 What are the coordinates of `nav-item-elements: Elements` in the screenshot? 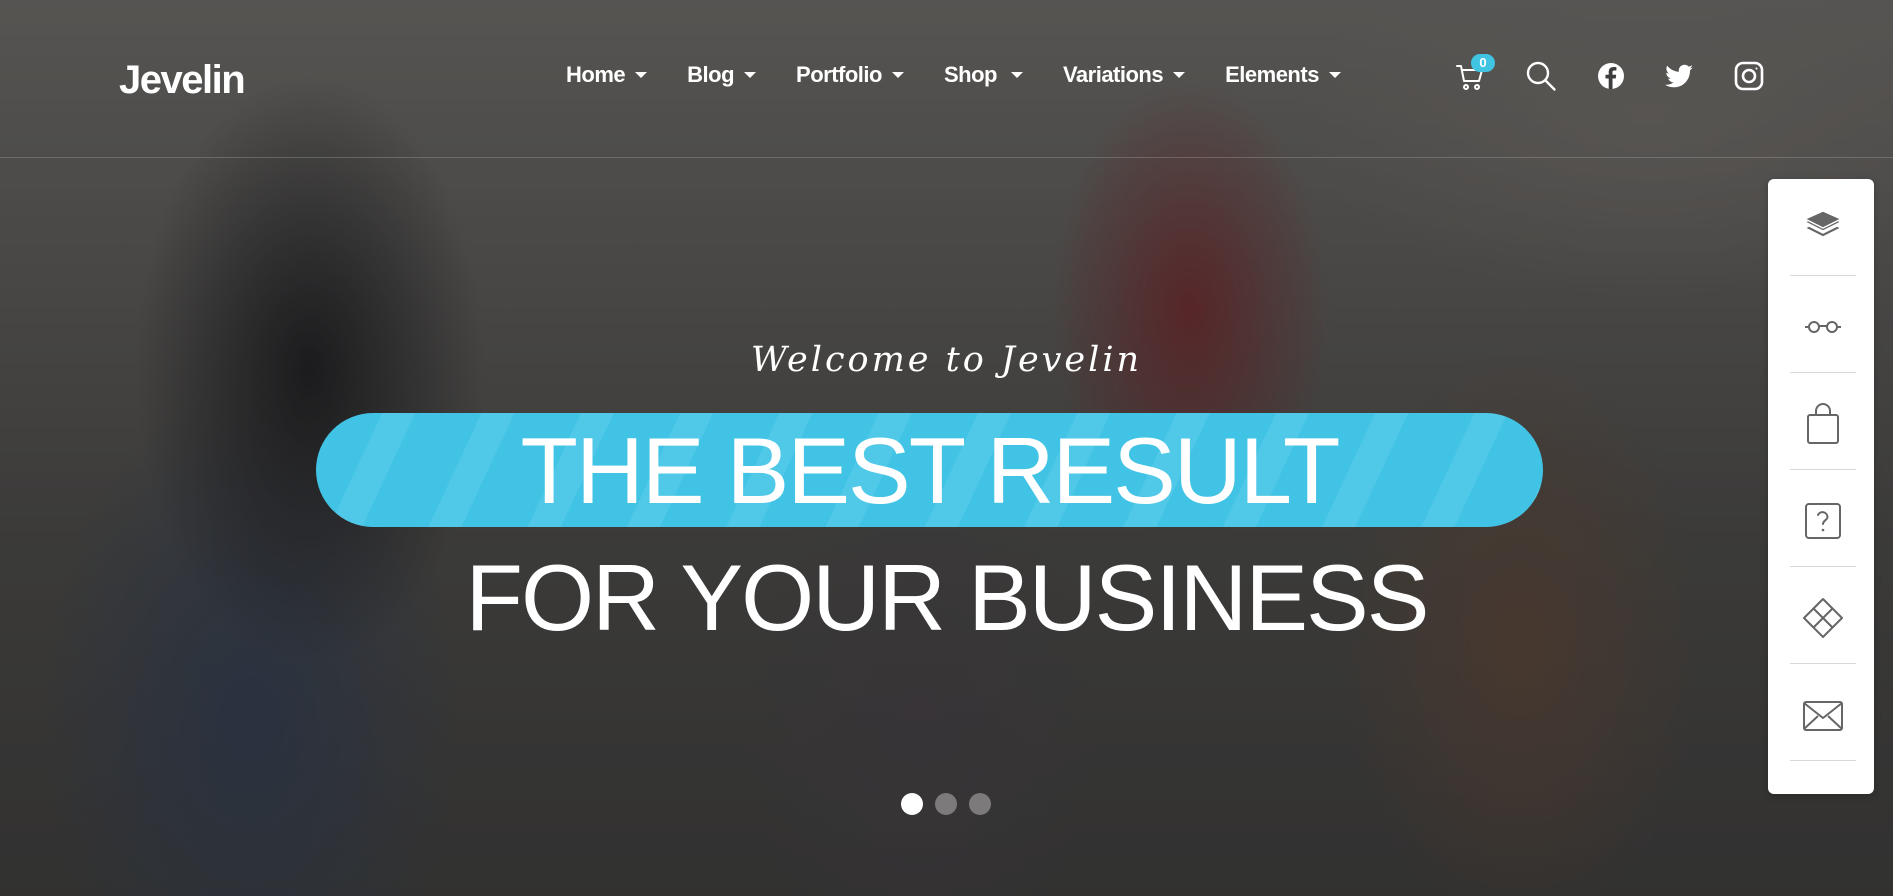 It's located at (1283, 75).